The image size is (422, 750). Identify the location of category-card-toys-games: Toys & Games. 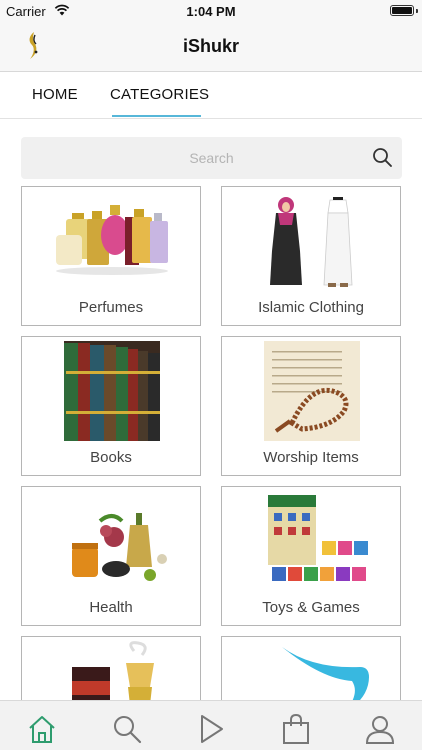
(311, 556).